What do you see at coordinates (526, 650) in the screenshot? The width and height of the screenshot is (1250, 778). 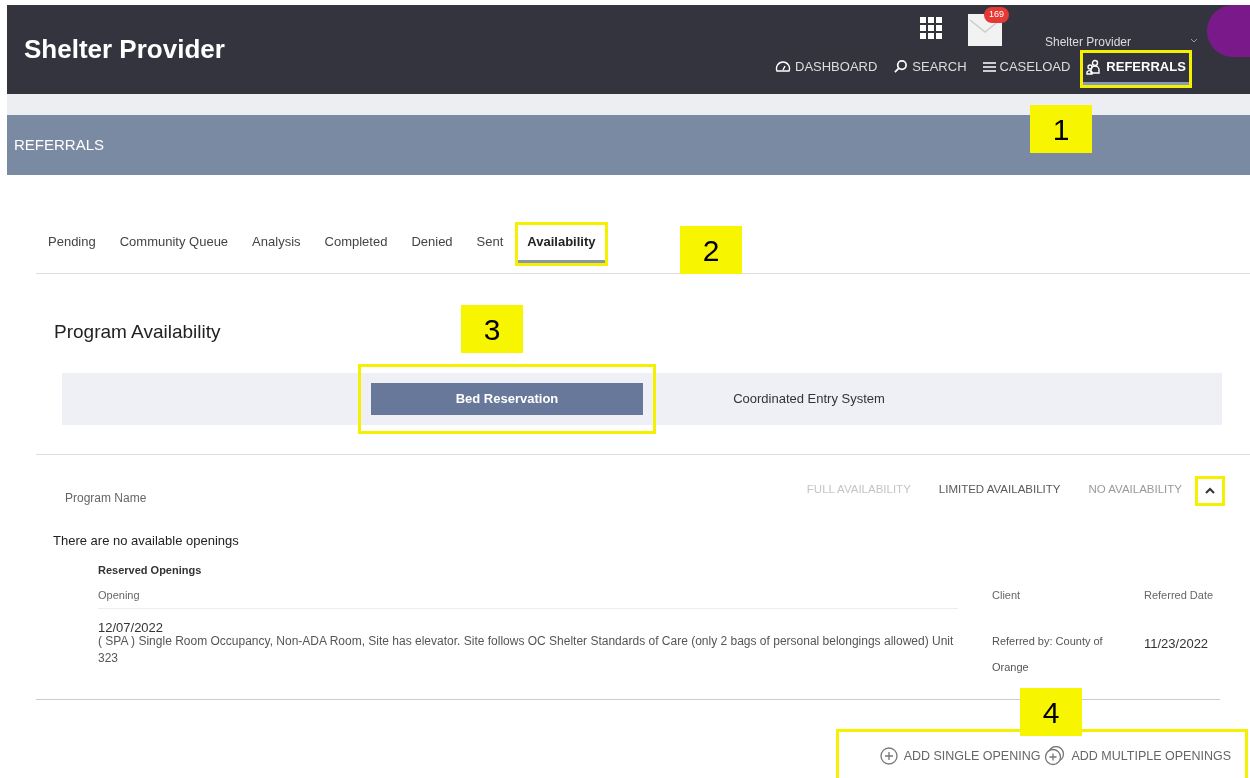 I see `opening-description: ( SPA ) Single Room Occupancy, Non-ADA Room, Site has elevator. Site follows OC Shelter Standards of Care (only 2 bags of personal belongings allowed) Unit 323` at bounding box center [526, 650].